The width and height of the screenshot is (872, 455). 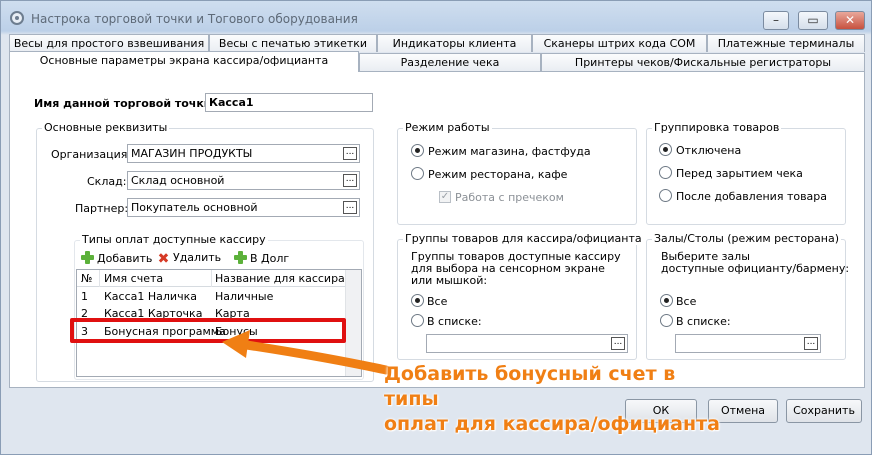 What do you see at coordinates (211, 296) in the screenshot?
I see `table-row: 1 Касса1 Наличка Наличные` at bounding box center [211, 296].